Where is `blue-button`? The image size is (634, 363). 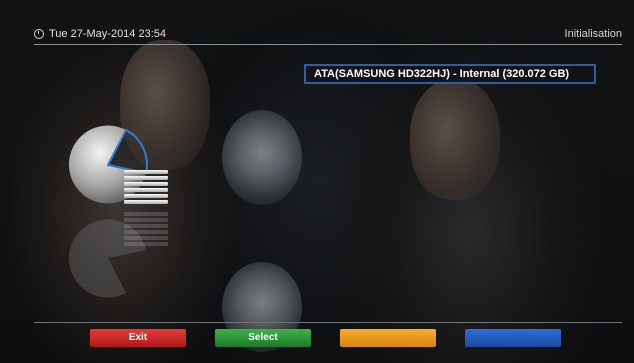 blue-button is located at coordinates (513, 338).